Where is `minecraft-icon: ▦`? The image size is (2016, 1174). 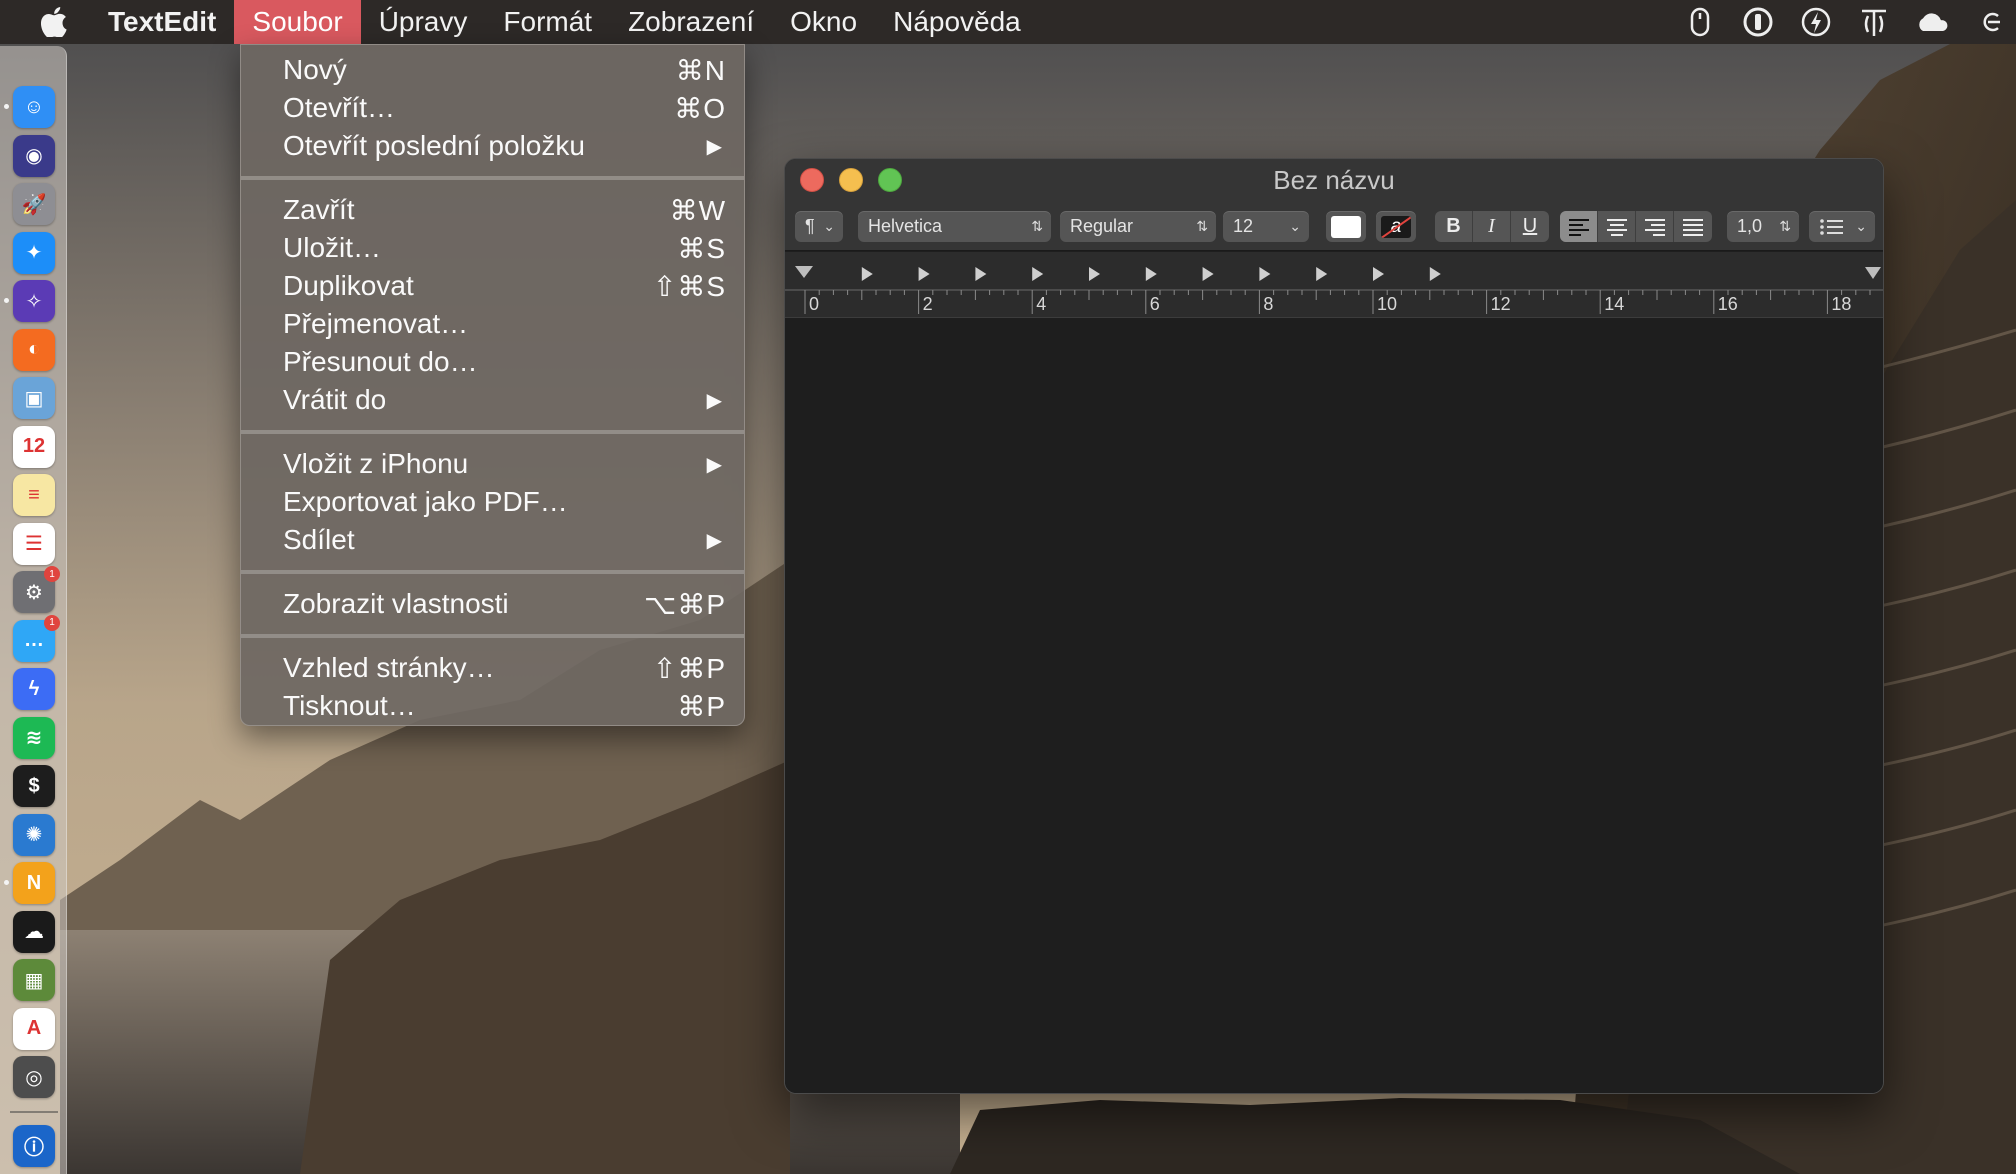 minecraft-icon: ▦ is located at coordinates (34, 980).